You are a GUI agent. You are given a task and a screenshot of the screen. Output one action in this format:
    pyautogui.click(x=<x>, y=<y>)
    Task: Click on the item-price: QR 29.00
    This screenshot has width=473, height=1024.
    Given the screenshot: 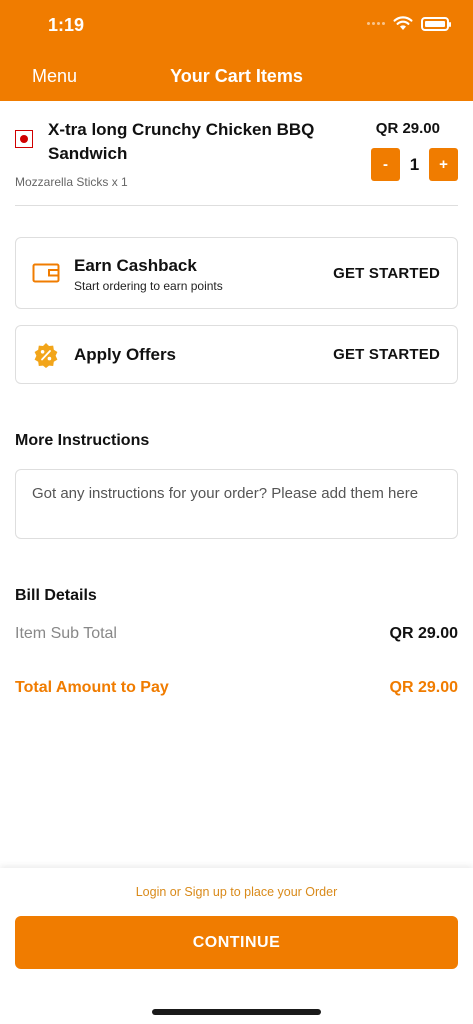 What is the action you would take?
    pyautogui.click(x=407, y=128)
    